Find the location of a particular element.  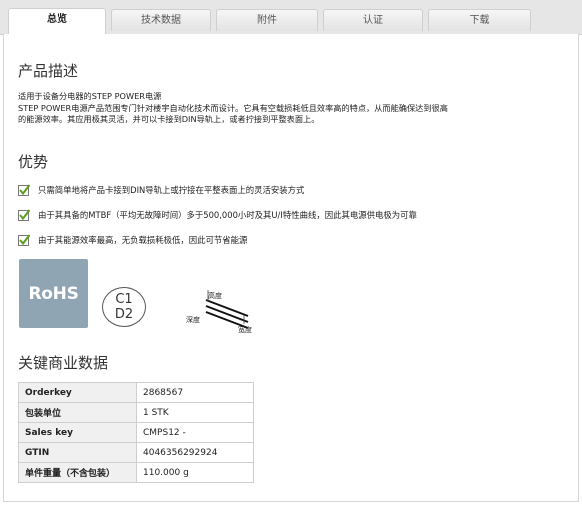

tab-accessories: 附件 is located at coordinates (267, 20).